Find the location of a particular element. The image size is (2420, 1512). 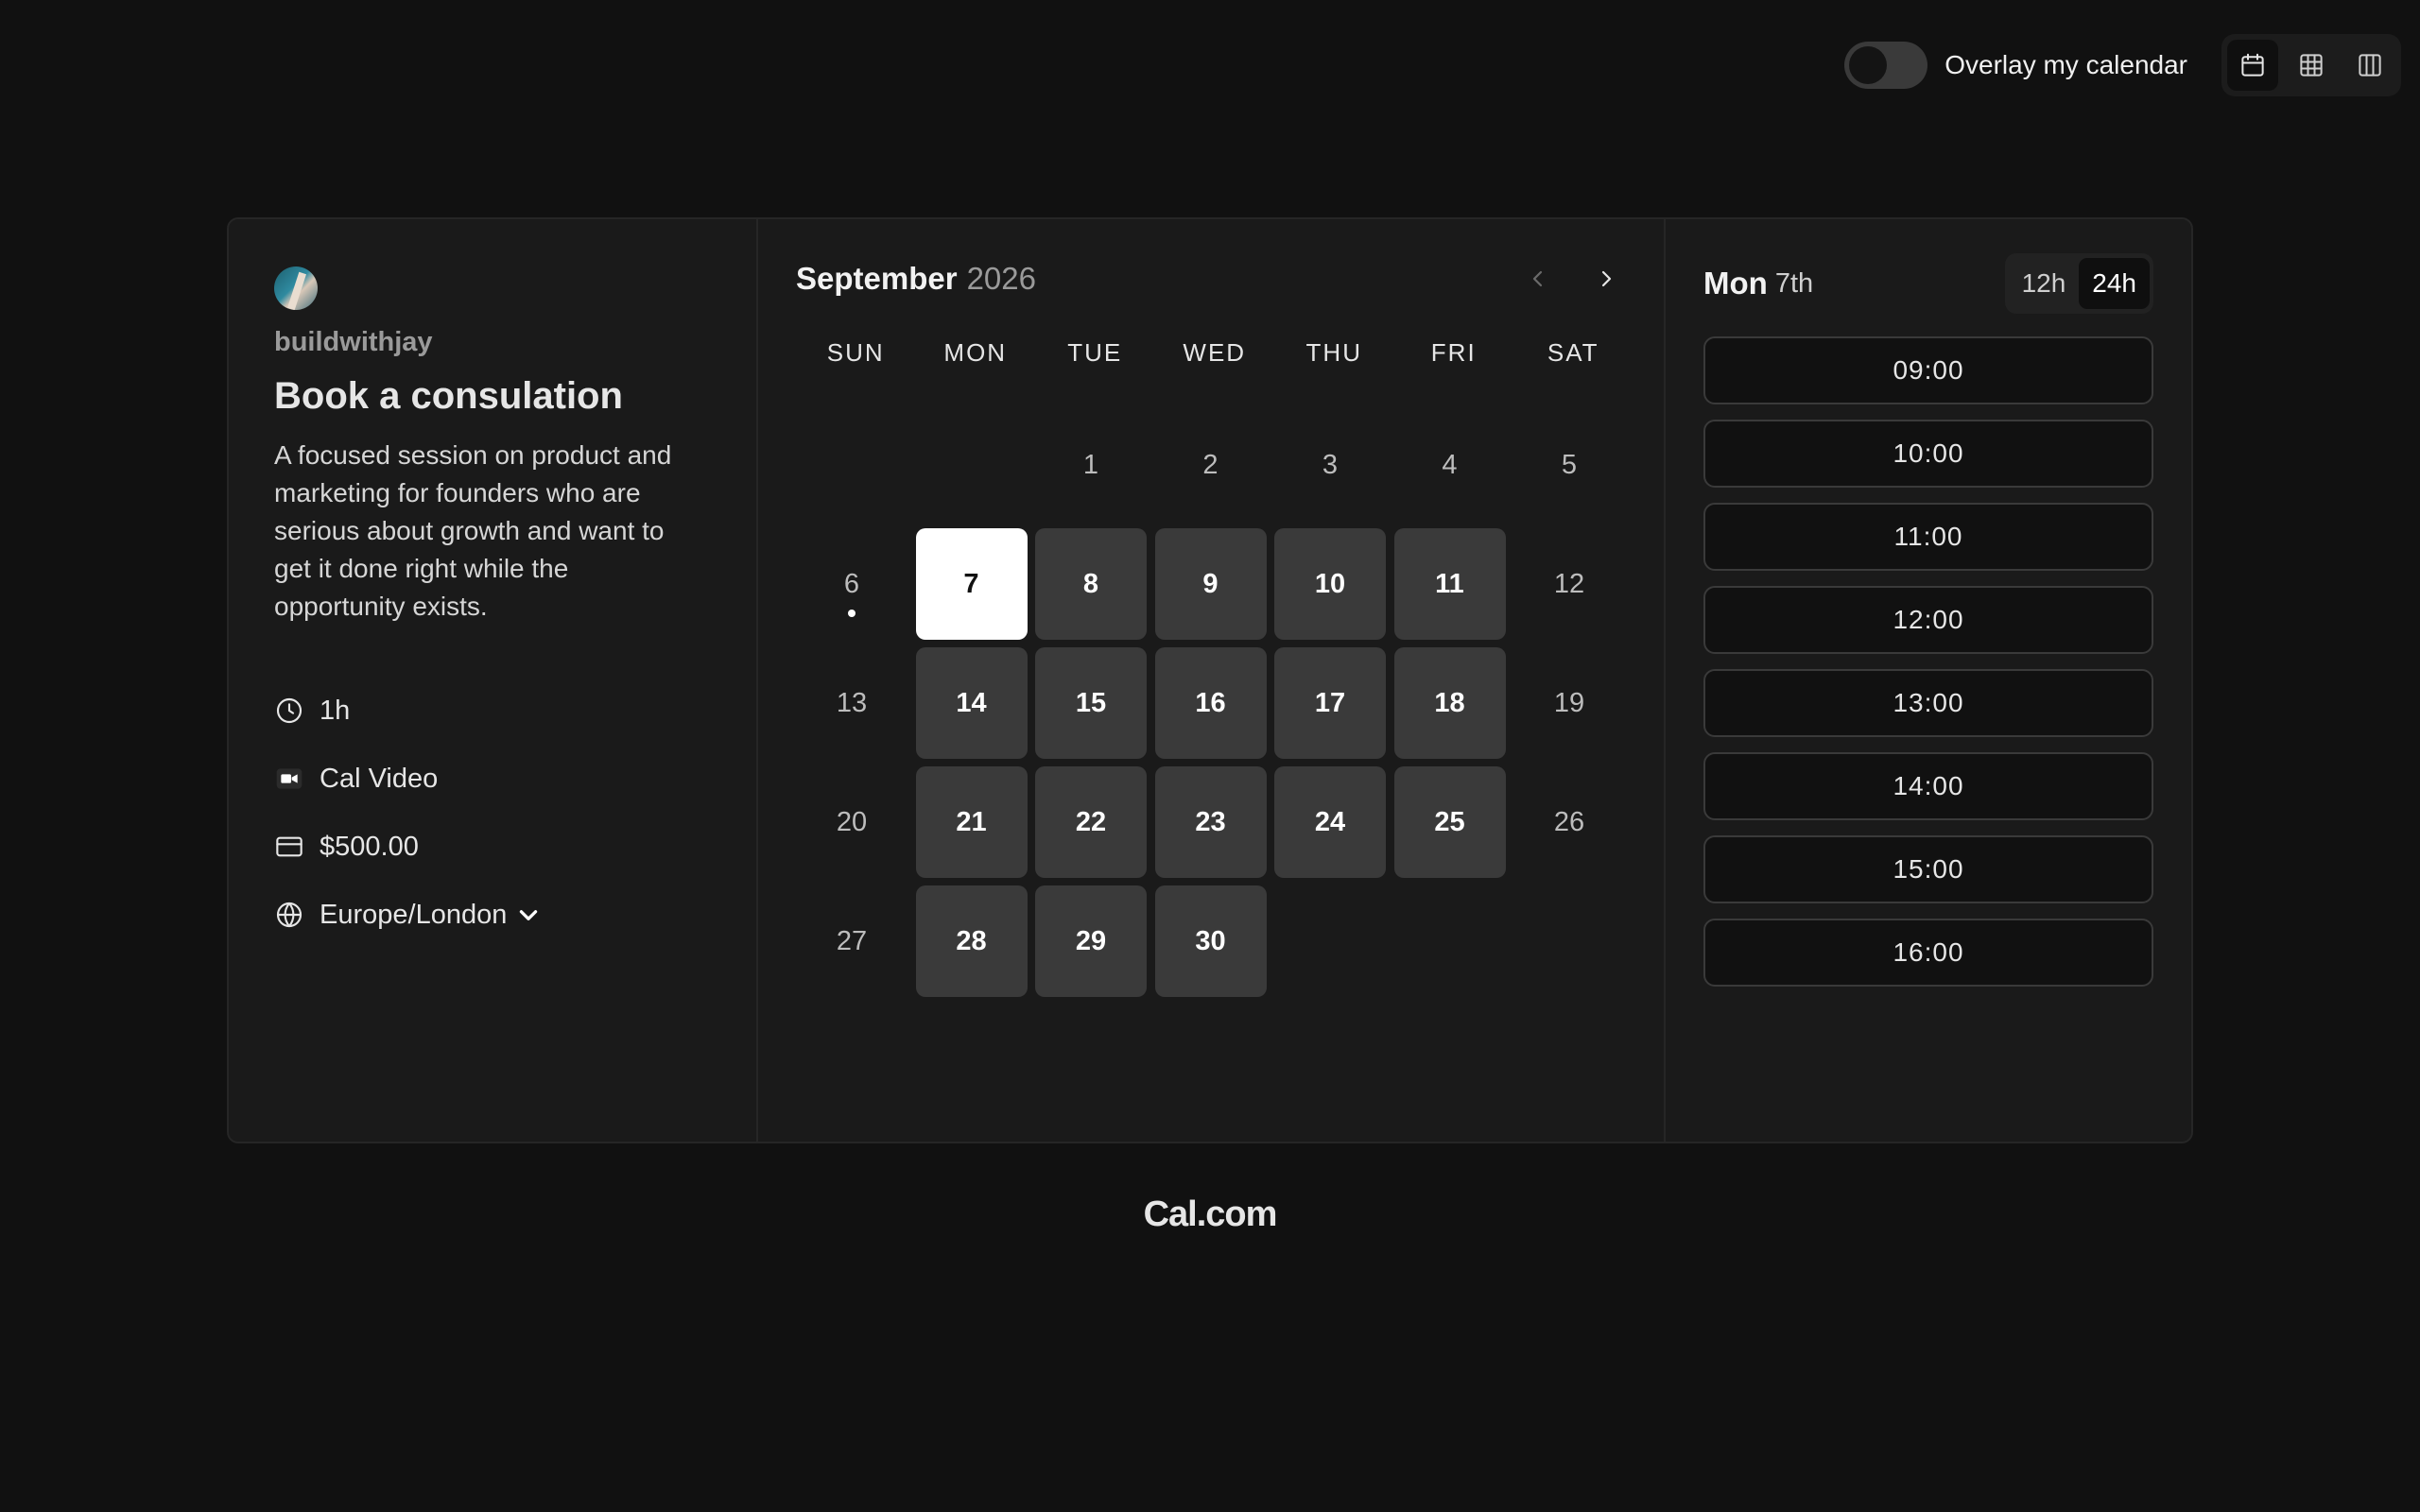

day-cell-12: 12 is located at coordinates (1569, 584).